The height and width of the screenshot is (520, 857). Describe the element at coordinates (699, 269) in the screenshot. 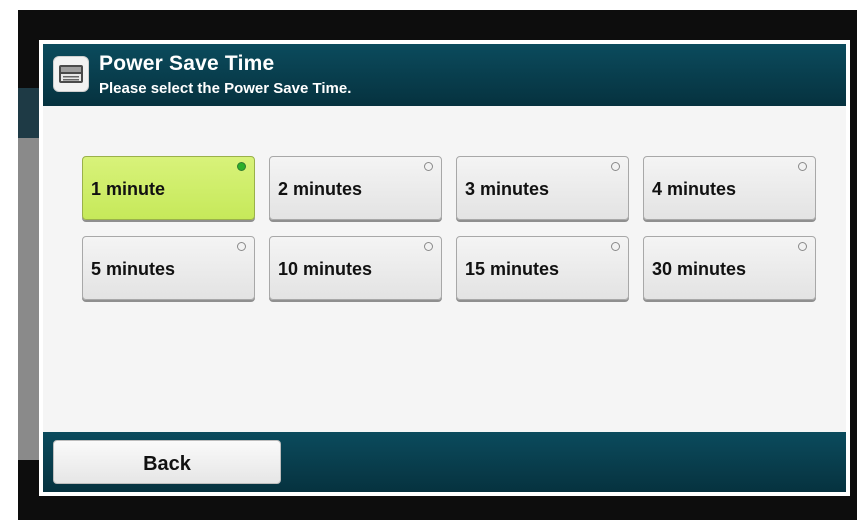

I see `option-label: 30 minutes` at that location.